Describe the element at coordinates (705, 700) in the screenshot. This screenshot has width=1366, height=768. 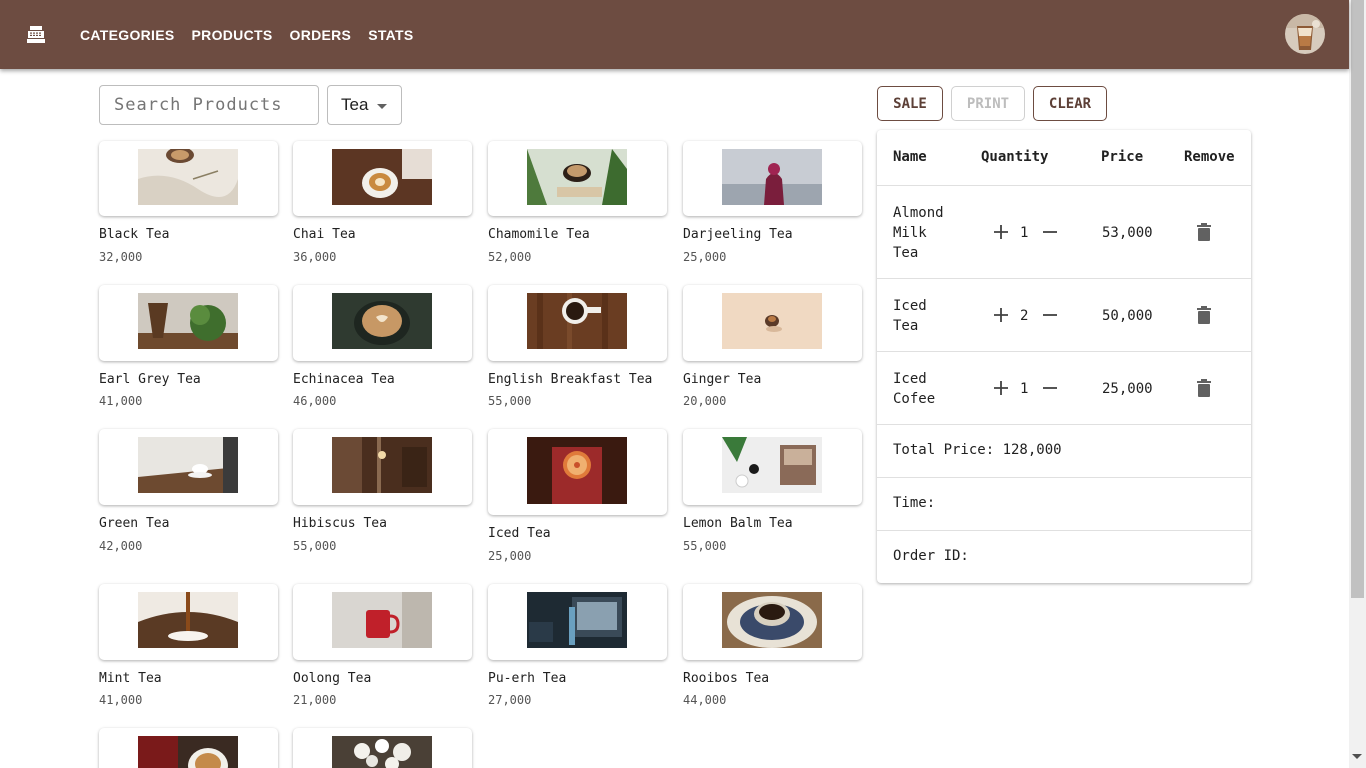
I see `product-price: 44,000` at that location.